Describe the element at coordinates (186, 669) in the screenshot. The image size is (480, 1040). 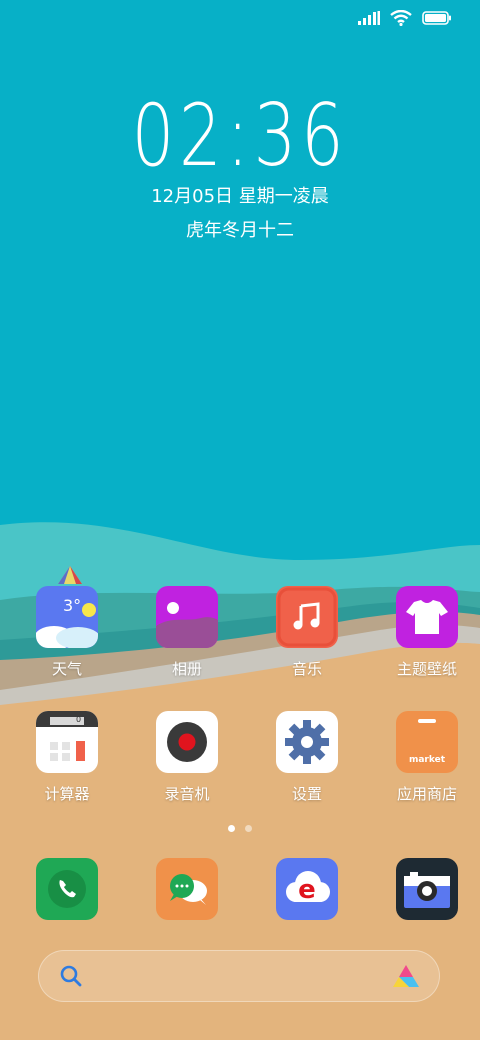
I see `app-label: 相册` at that location.